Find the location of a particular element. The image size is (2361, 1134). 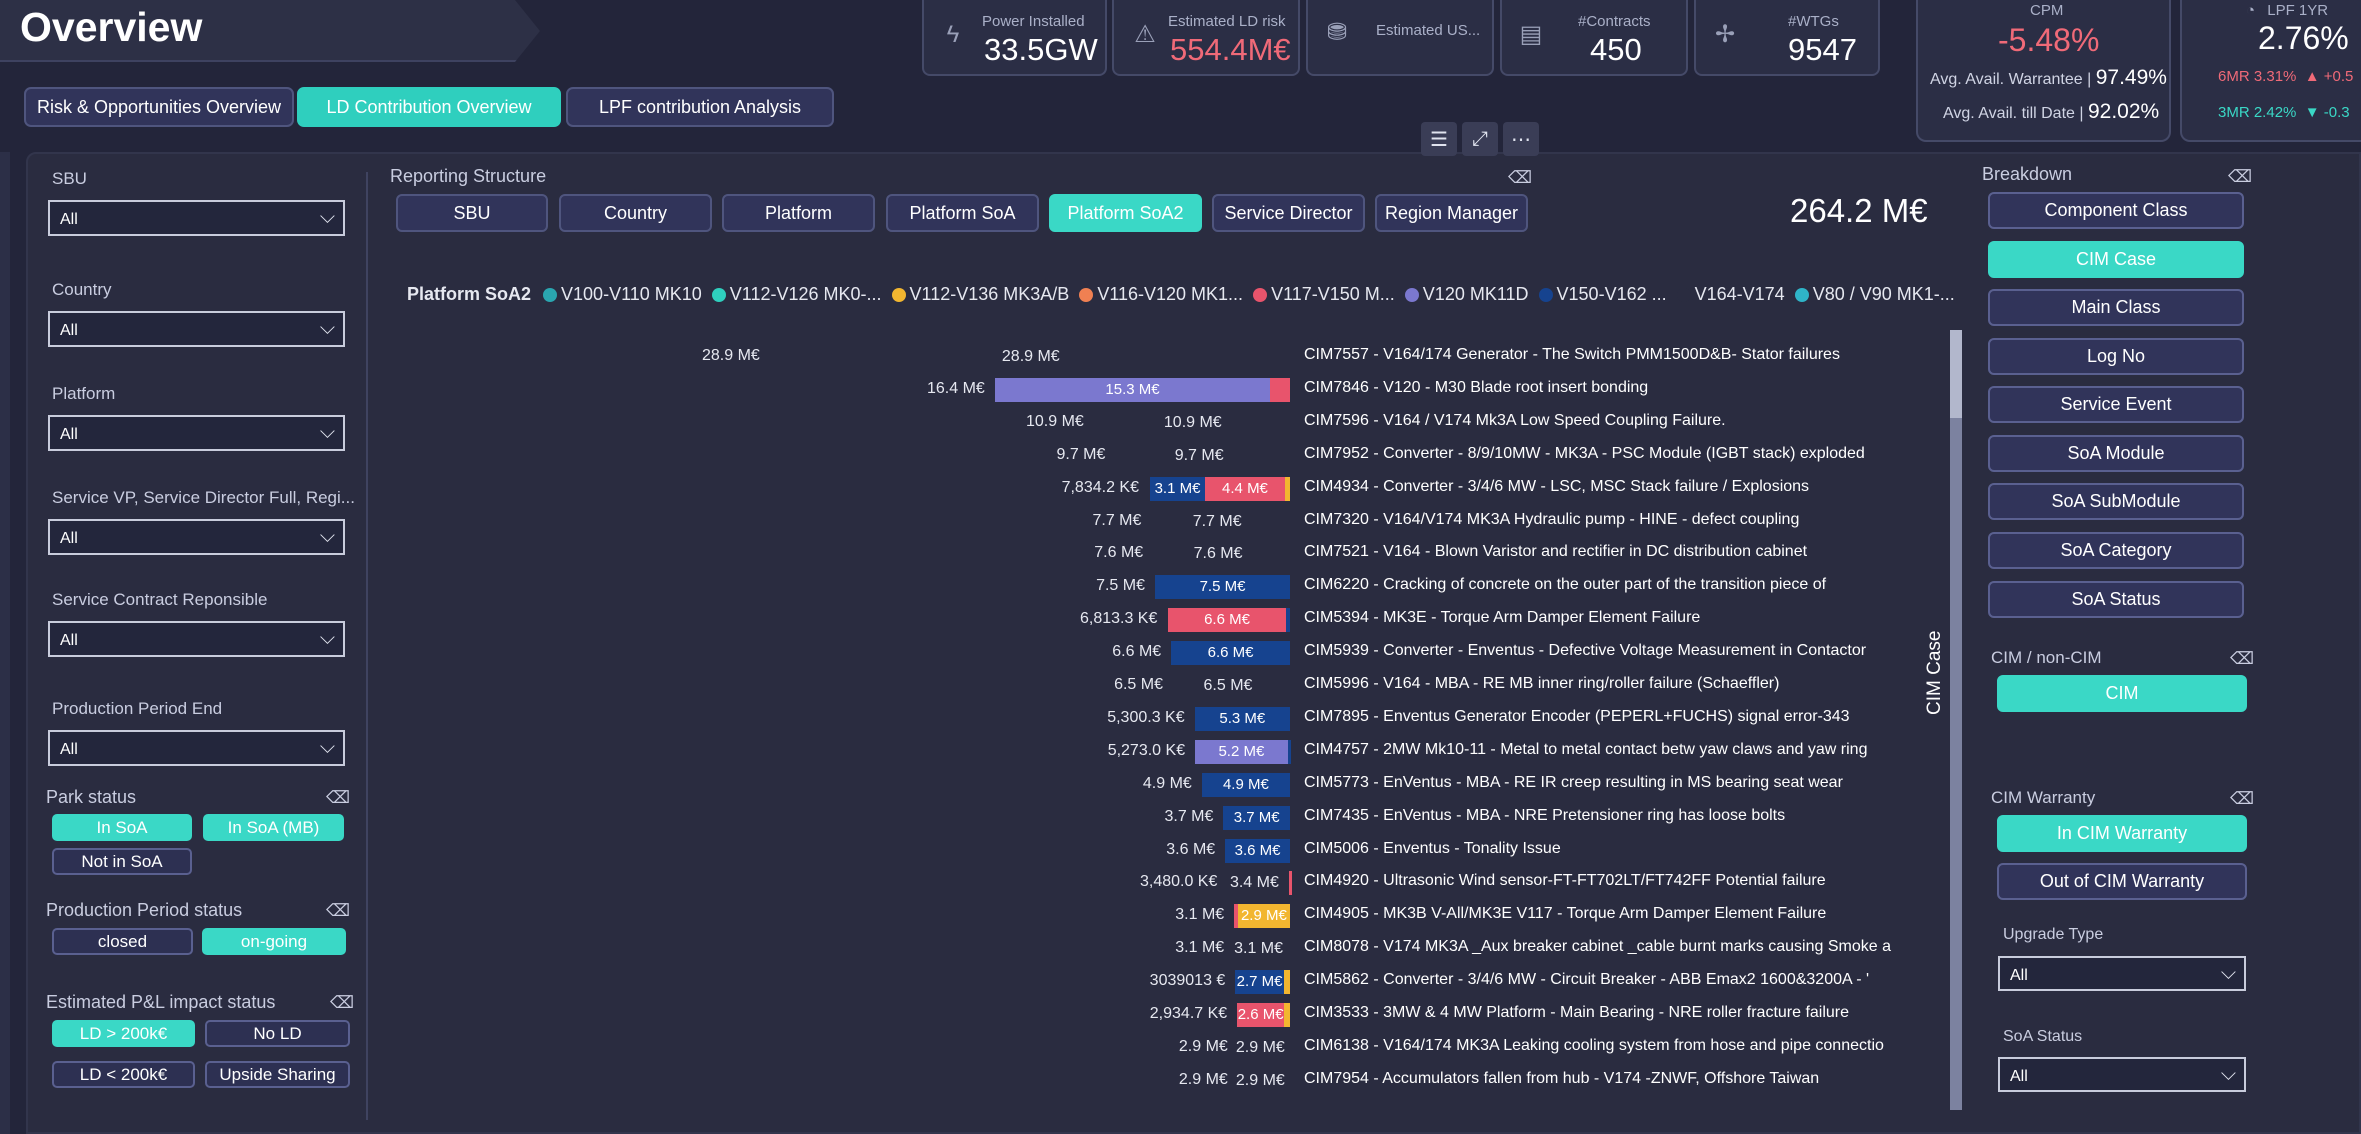

breakdown-main-class: Main Class is located at coordinates (2116, 307).